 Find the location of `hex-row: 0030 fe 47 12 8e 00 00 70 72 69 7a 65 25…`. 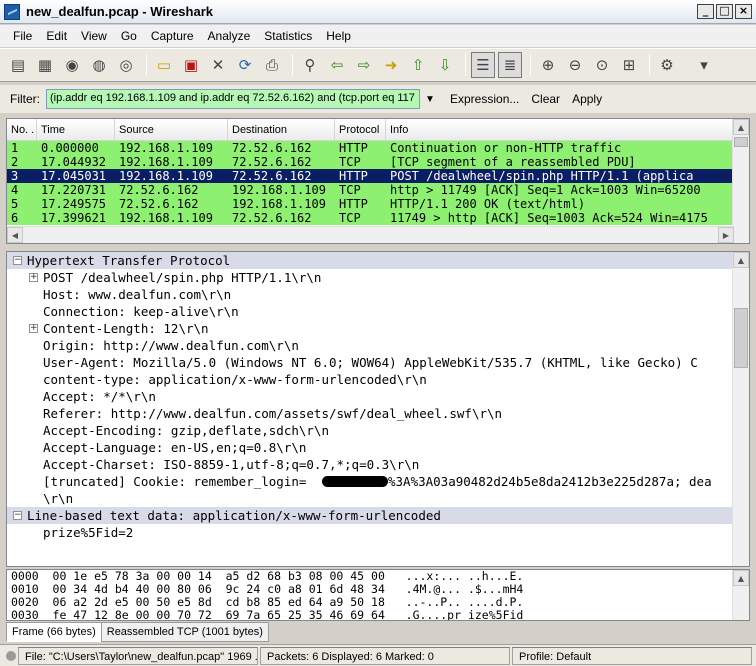

hex-row: 0030 fe 47 12 8e 00 00 70 72 69 7a 65 25… is located at coordinates (378, 615).